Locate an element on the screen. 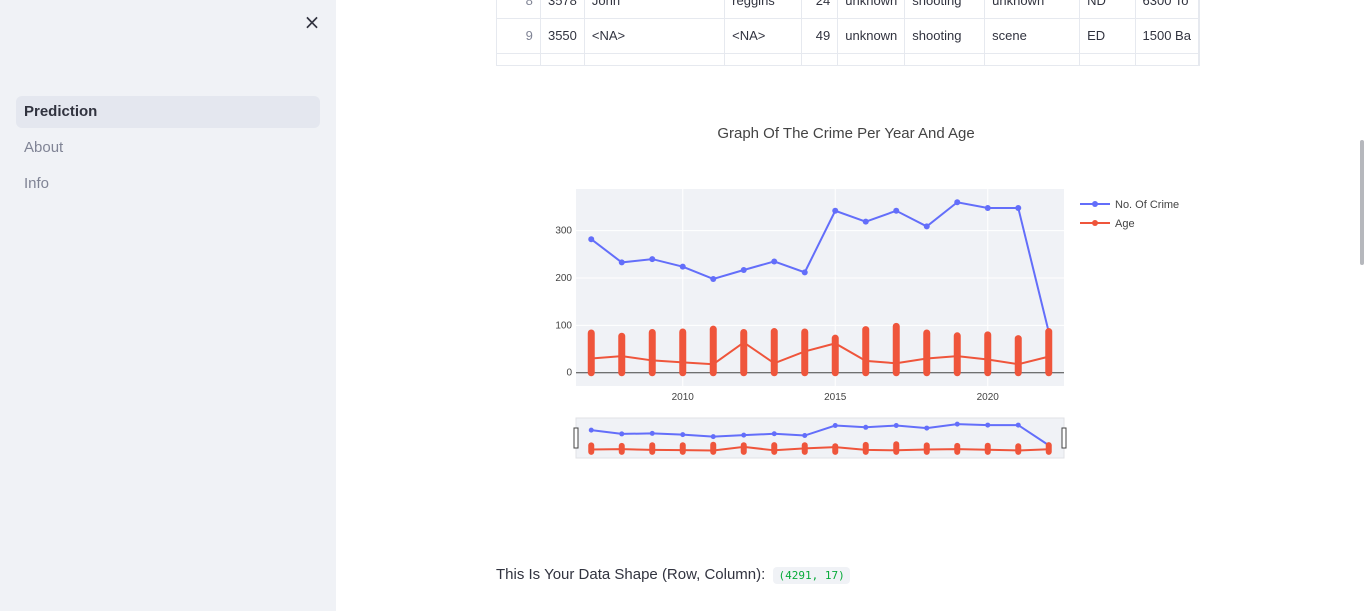 Image resolution: width=1366 pixels, height=611 pixels. range-slider-right-handle is located at coordinates (1064, 438).